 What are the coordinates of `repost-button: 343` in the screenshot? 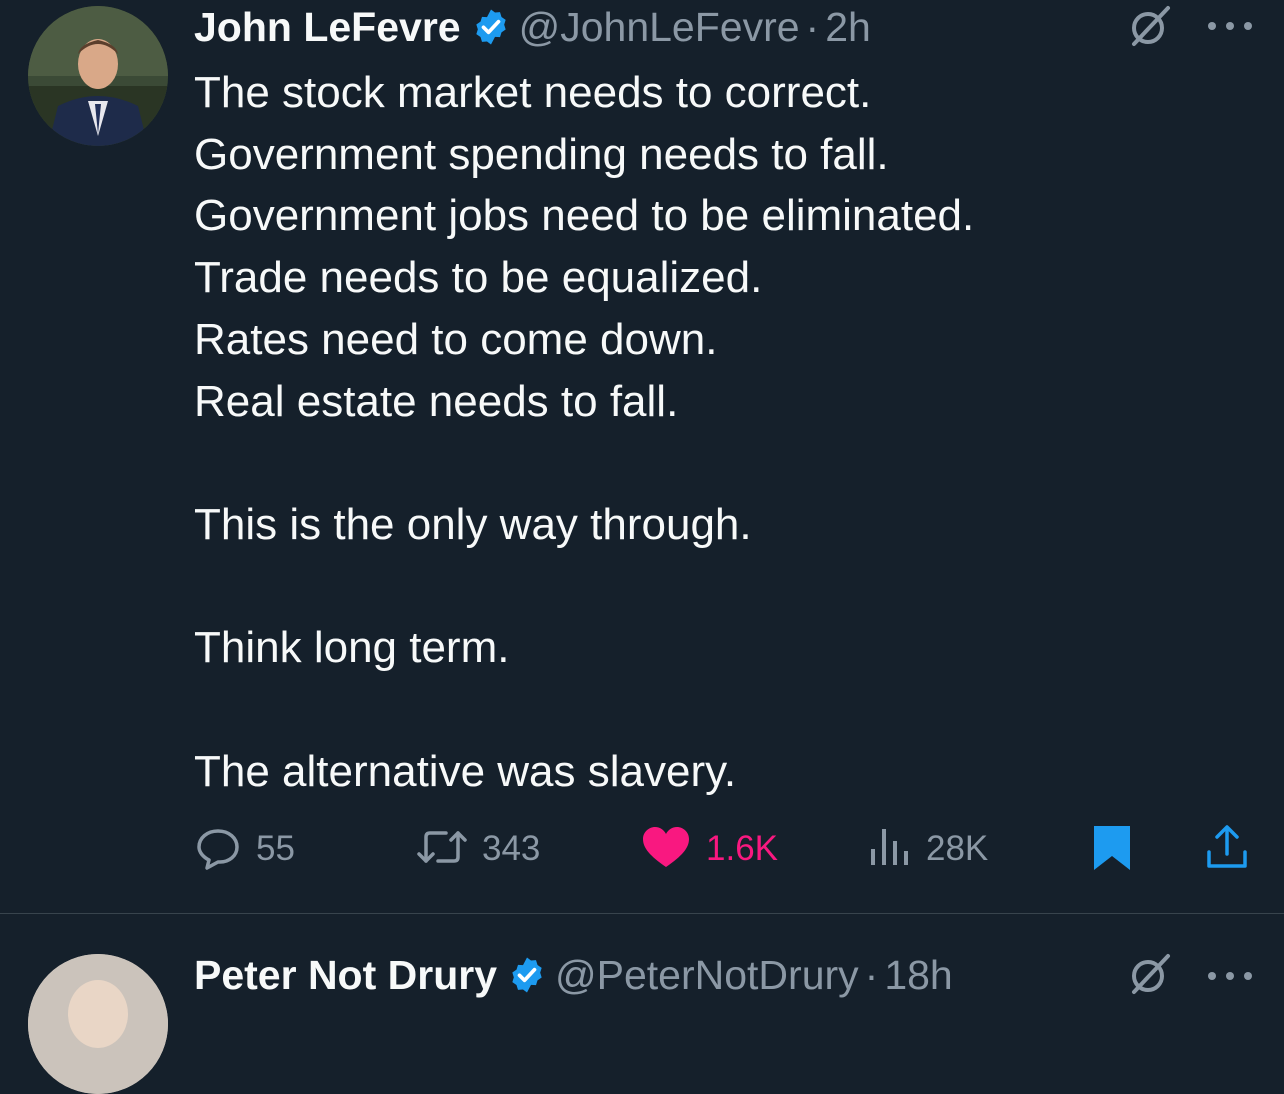 It's located at (478, 849).